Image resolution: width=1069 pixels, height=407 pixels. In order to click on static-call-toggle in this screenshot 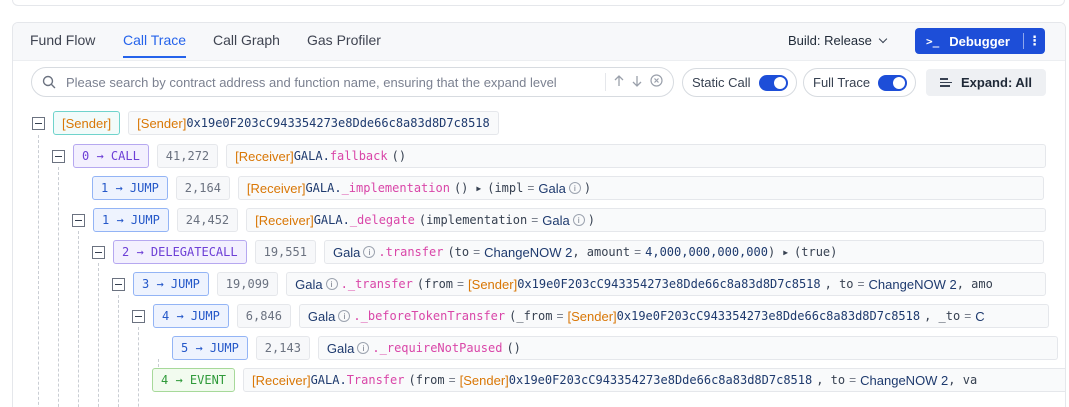, I will do `click(773, 82)`.